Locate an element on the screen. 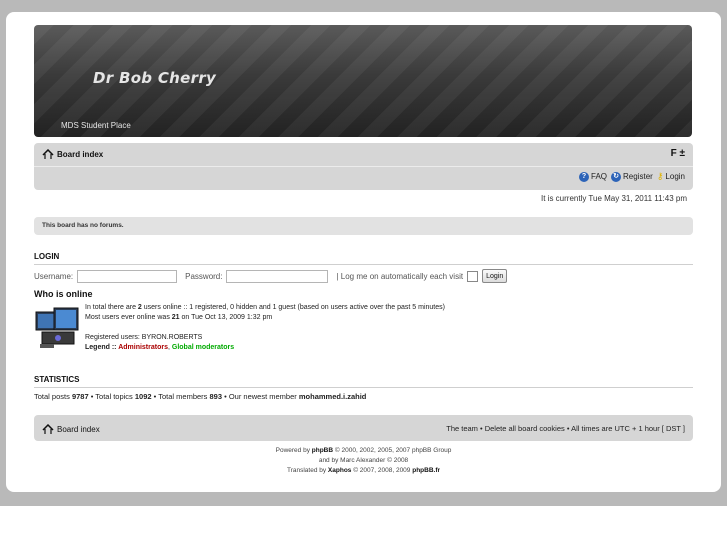 Image resolution: width=727 pixels, height=545 pixels. site-description: MDS Student Place is located at coordinates (96, 125).